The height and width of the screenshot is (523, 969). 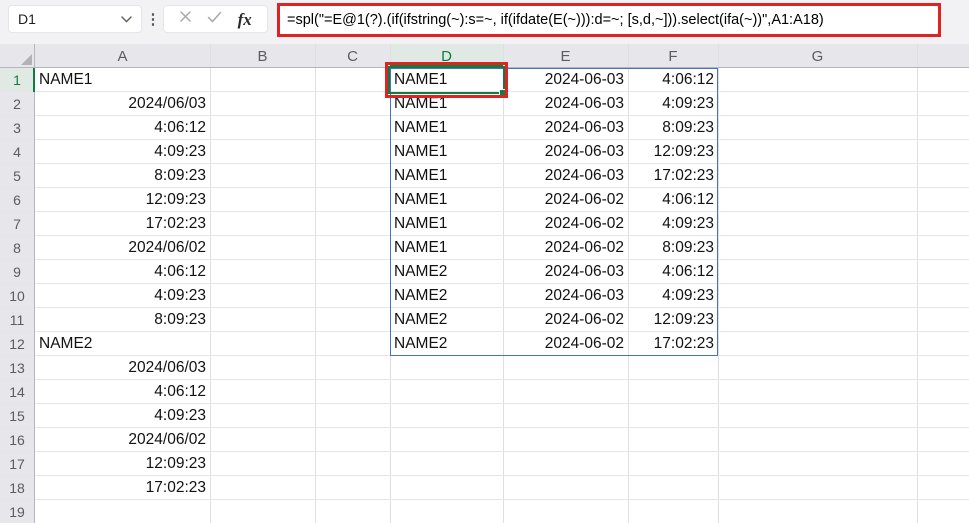 I want to click on row-header-10: 10, so click(x=17, y=296).